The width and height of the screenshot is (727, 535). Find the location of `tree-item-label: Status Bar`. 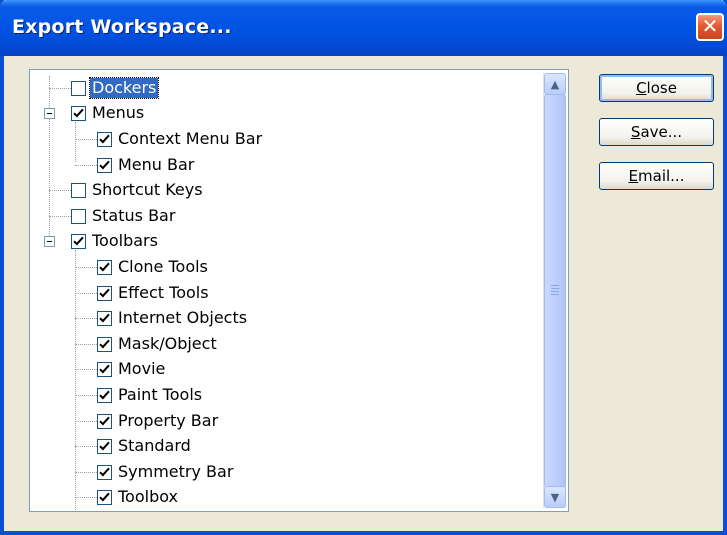

tree-item-label: Status Bar is located at coordinates (134, 215).